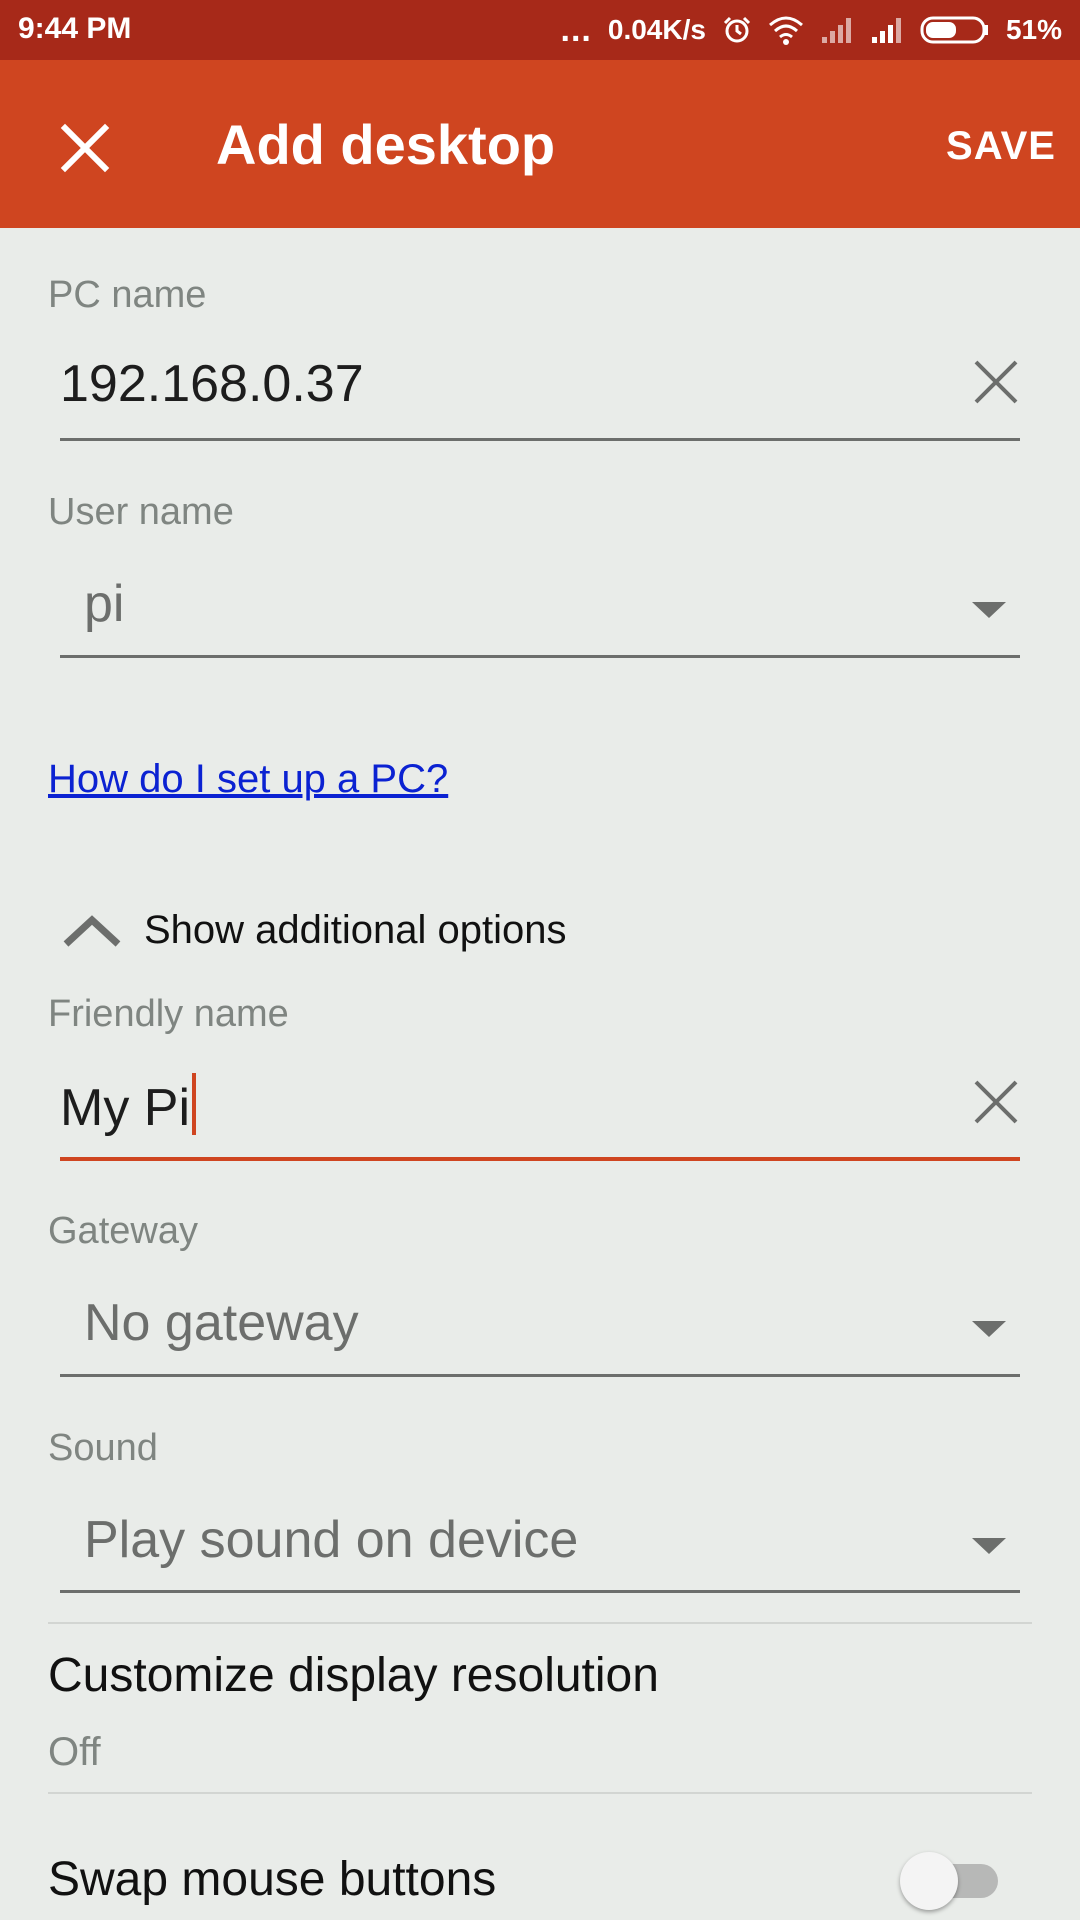  What do you see at coordinates (540, 30) in the screenshot?
I see `status-bar: 9:44 PM ... 0.04K/s 51%` at bounding box center [540, 30].